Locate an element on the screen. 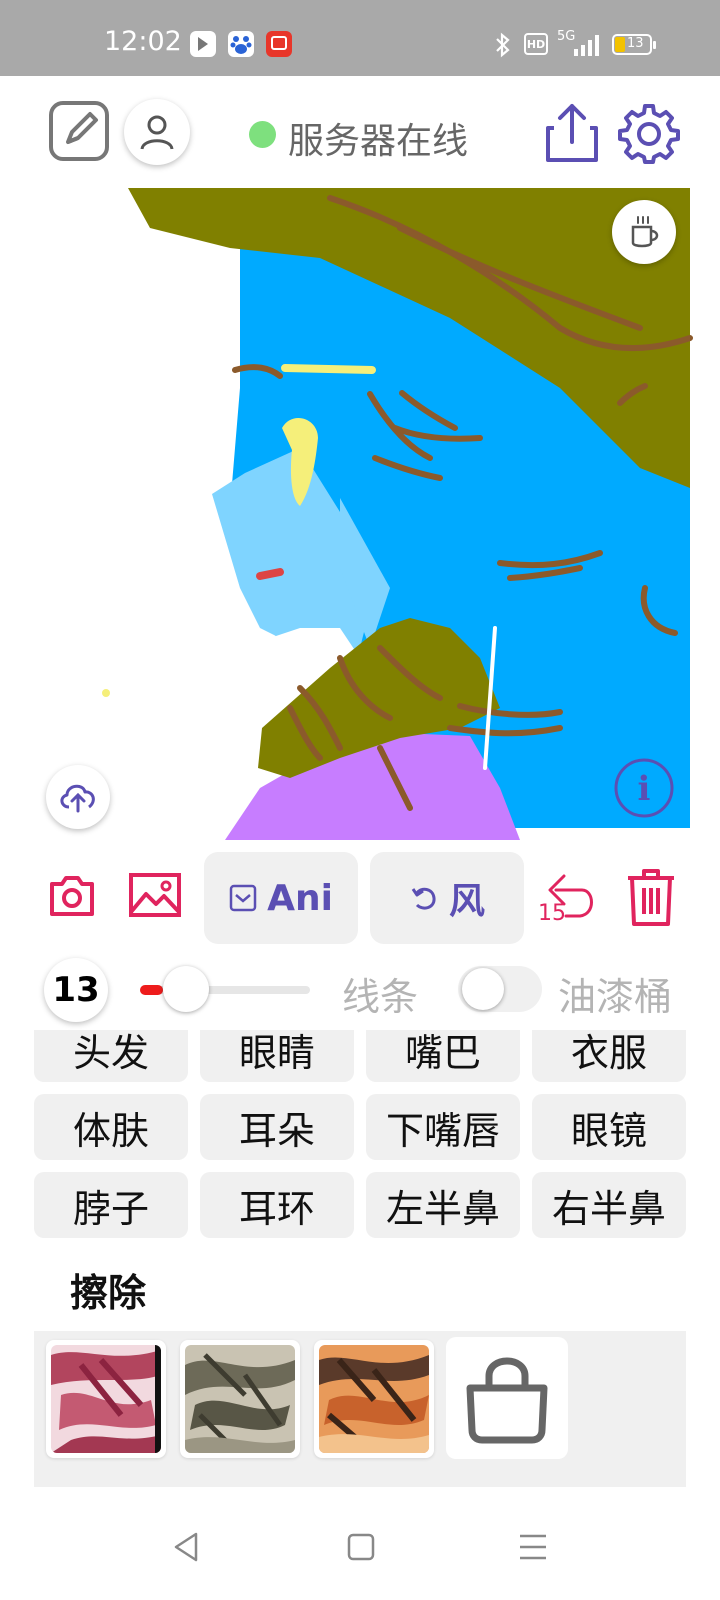 This screenshot has height=1600, width=720. shopping-bag-icon is located at coordinates (507, 1400).